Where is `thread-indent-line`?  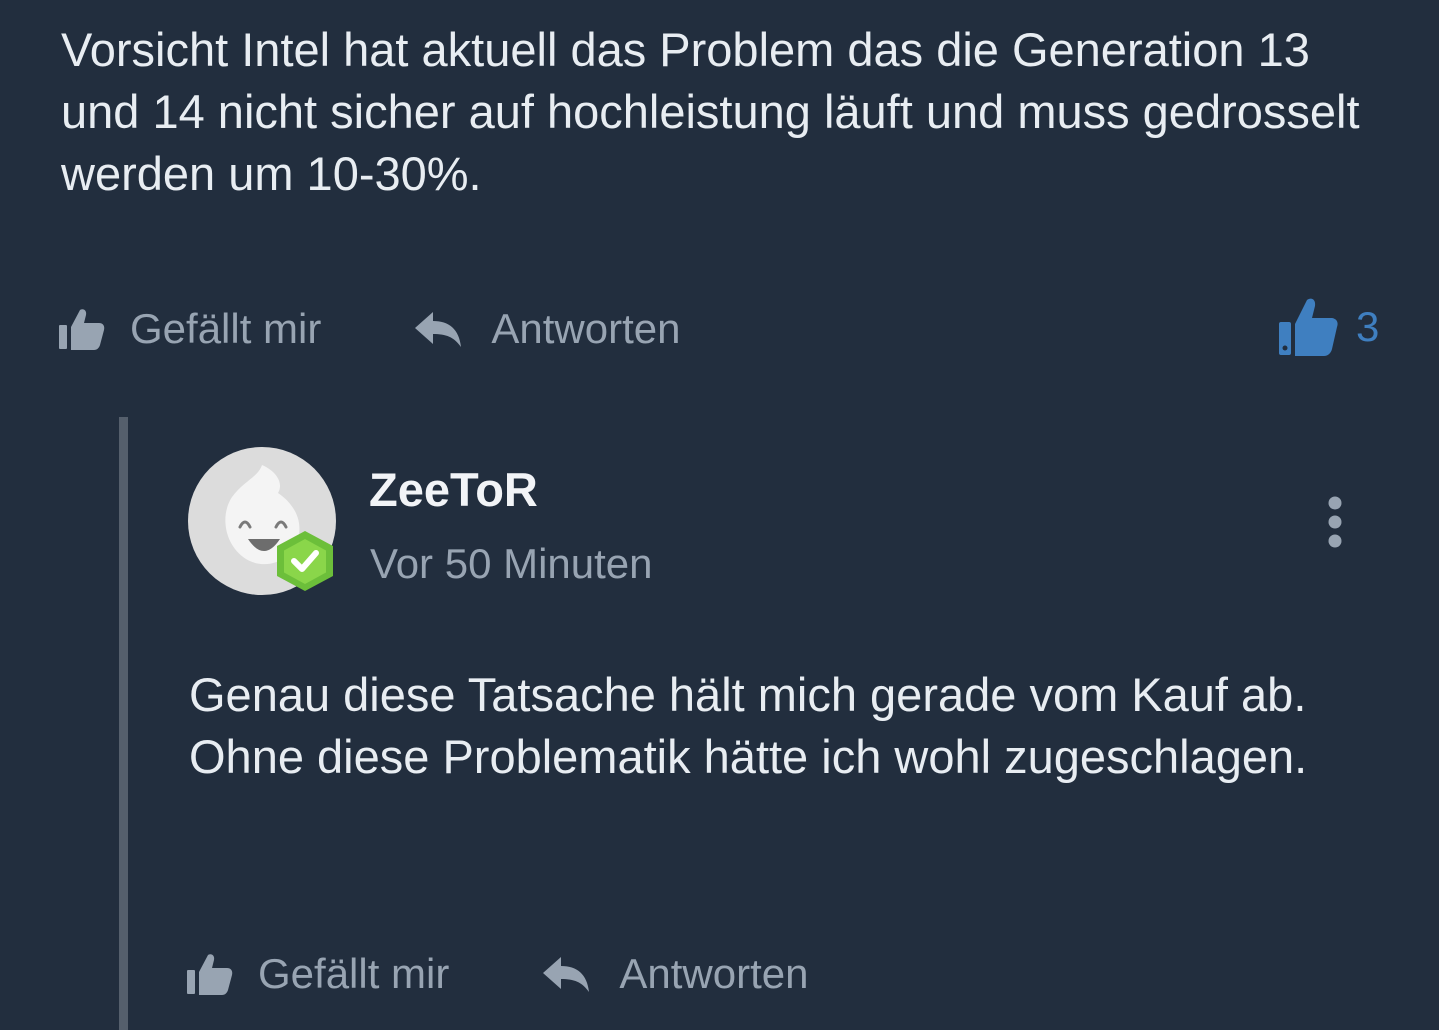
thread-indent-line is located at coordinates (123, 723).